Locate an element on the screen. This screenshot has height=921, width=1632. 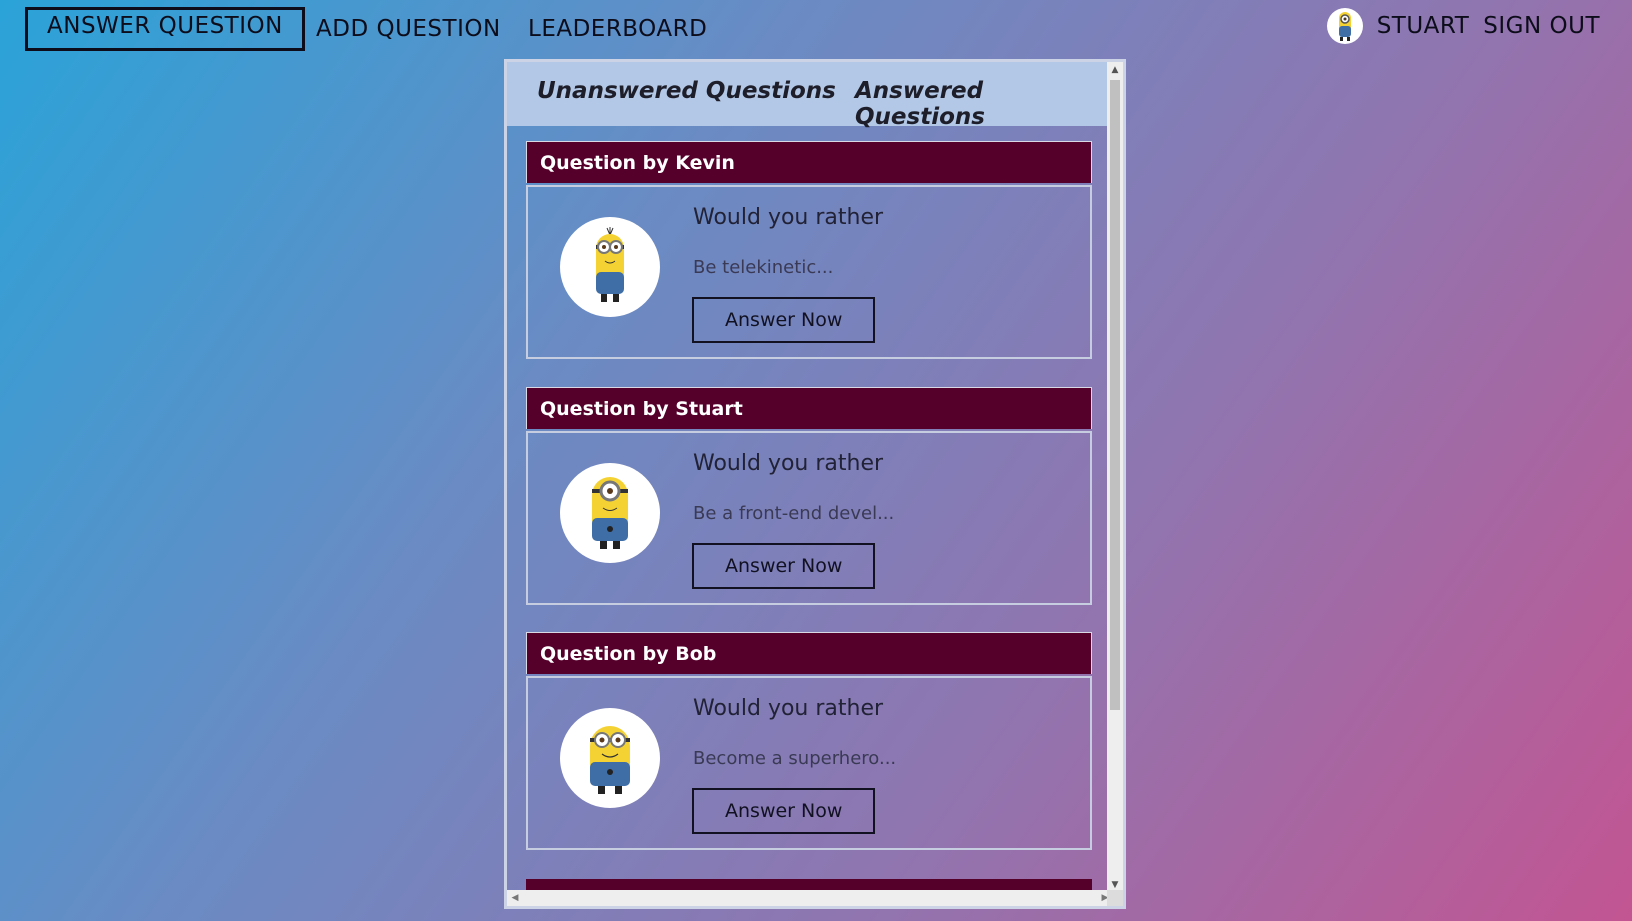
card-header: Question by Bob is located at coordinates (809, 653).